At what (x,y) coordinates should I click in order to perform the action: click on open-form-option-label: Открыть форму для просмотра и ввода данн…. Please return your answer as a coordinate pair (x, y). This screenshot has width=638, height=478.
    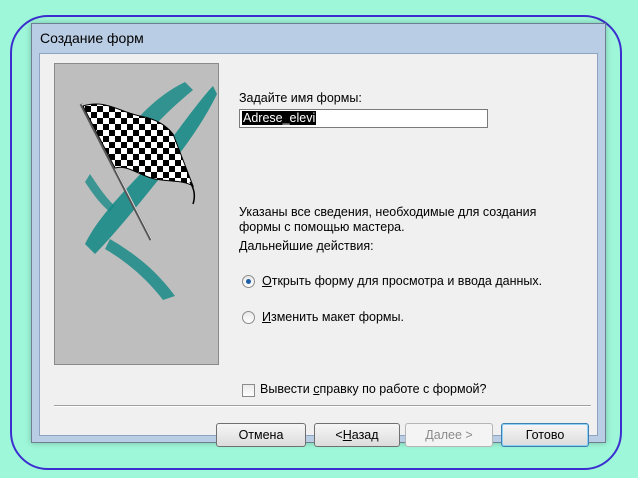
    Looking at the image, I should click on (402, 281).